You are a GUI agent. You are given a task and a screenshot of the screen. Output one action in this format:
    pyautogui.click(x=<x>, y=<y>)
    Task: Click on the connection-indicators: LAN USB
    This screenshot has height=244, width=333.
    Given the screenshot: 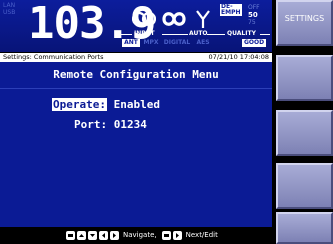 What is the action you would take?
    pyautogui.click(x=9, y=9)
    